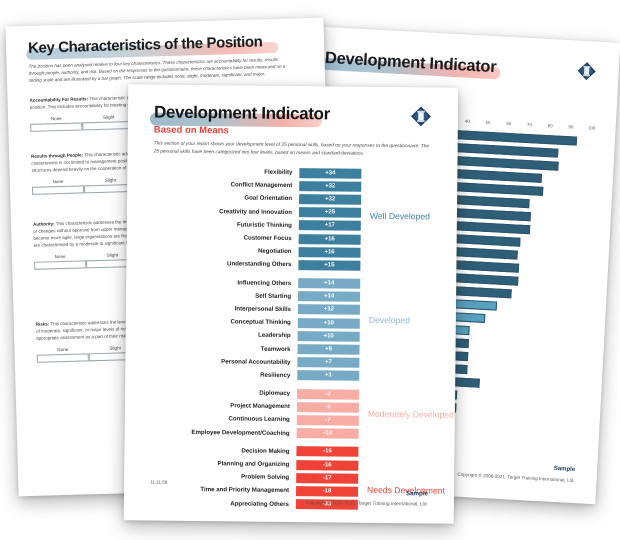 The image size is (620, 540). I want to click on chart-bar: +34, so click(330, 173).